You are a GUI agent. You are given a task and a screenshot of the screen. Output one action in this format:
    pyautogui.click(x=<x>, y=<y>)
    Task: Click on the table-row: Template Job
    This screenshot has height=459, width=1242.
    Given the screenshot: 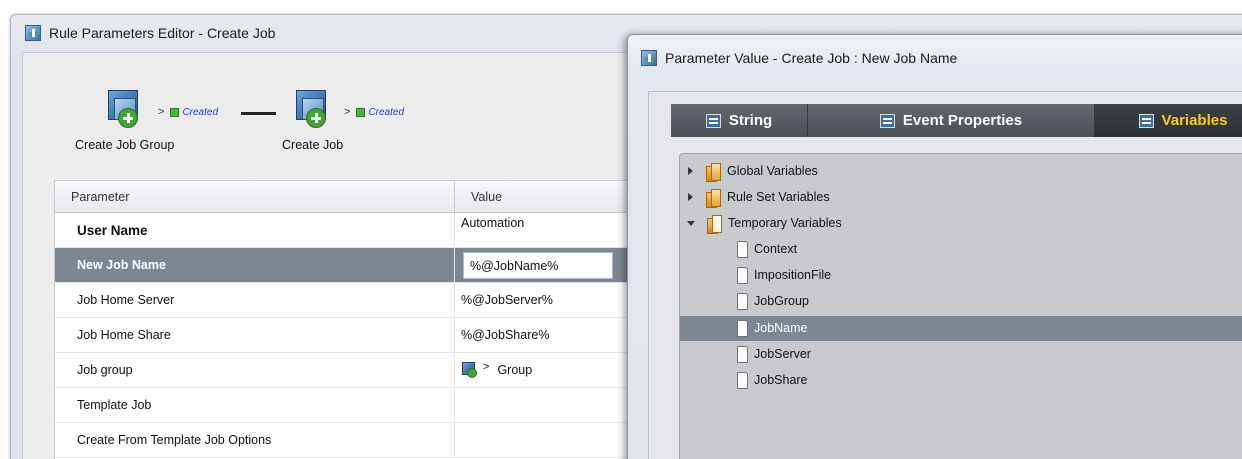 What is the action you would take?
    pyautogui.click(x=355, y=405)
    